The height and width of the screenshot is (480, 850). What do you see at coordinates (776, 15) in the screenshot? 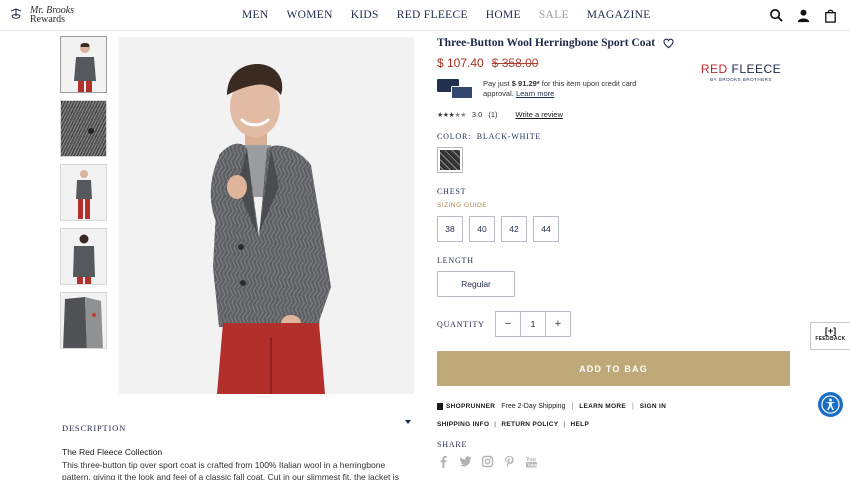
I see `search-icon` at bounding box center [776, 15].